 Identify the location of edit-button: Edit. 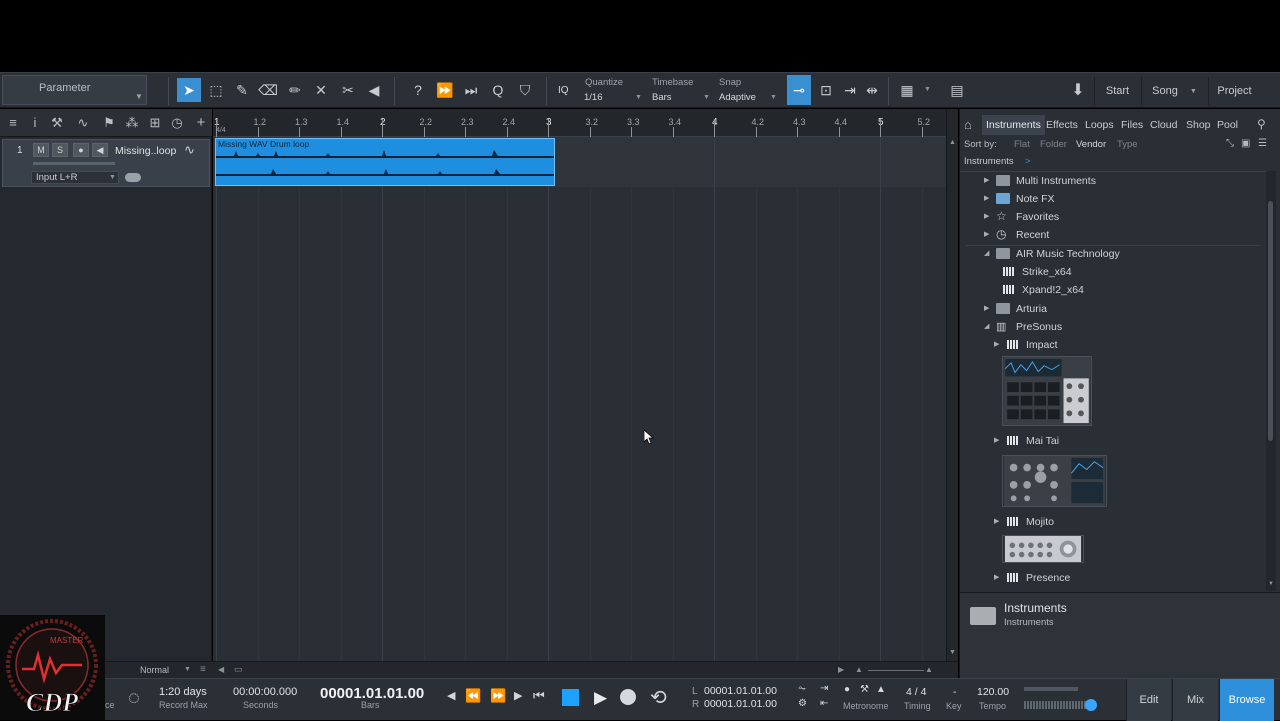
(1148, 700).